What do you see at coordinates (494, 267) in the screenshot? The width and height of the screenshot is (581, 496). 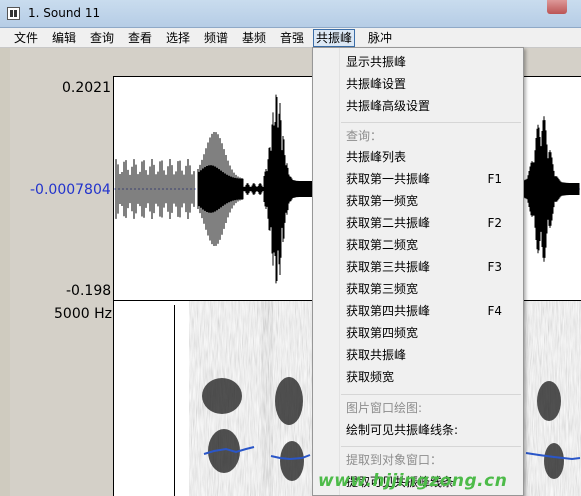 I see `shortcut-f3: F3` at bounding box center [494, 267].